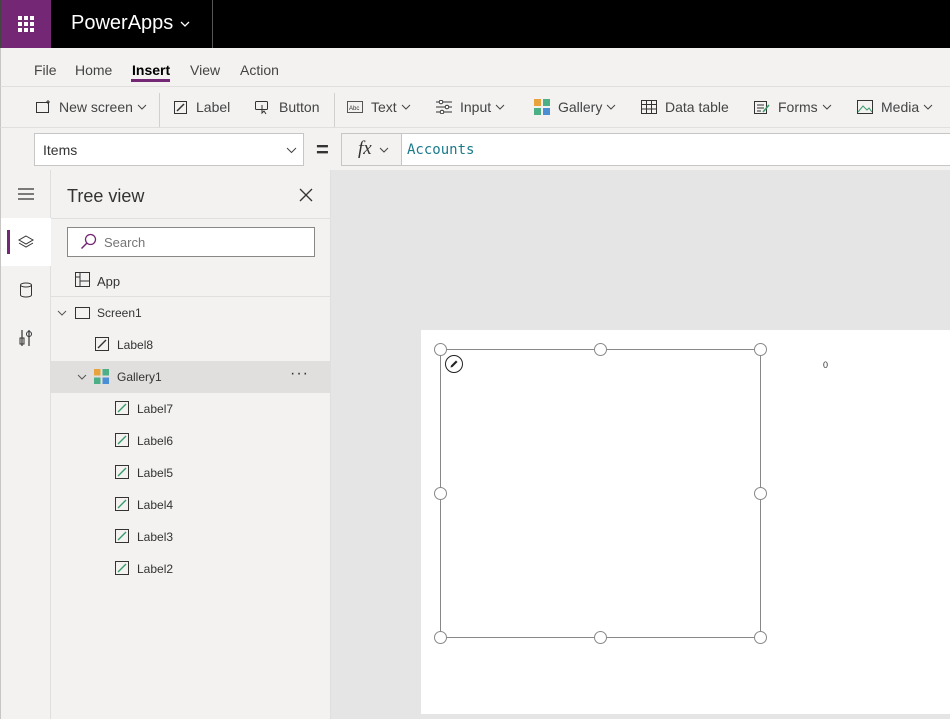 The width and height of the screenshot is (950, 719). I want to click on media-menu-label: Media, so click(900, 107).